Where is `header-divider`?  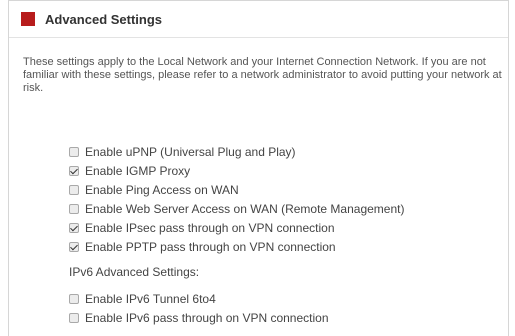
header-divider is located at coordinates (258, 37).